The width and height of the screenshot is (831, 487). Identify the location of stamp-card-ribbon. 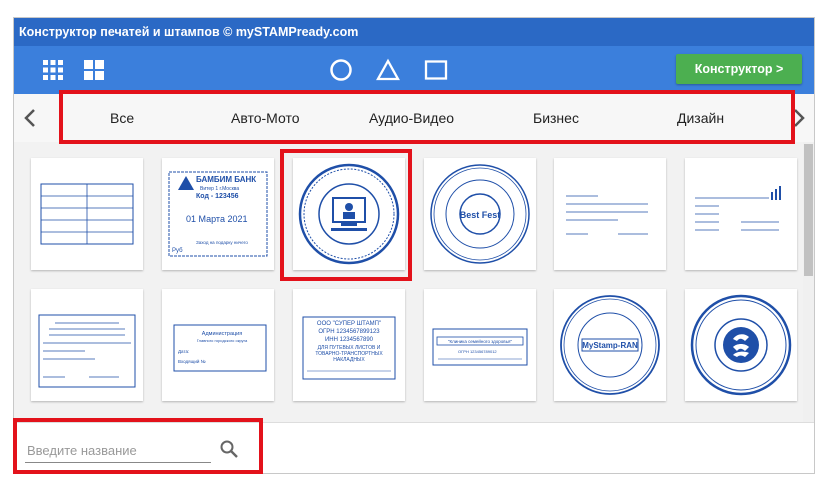
(741, 345).